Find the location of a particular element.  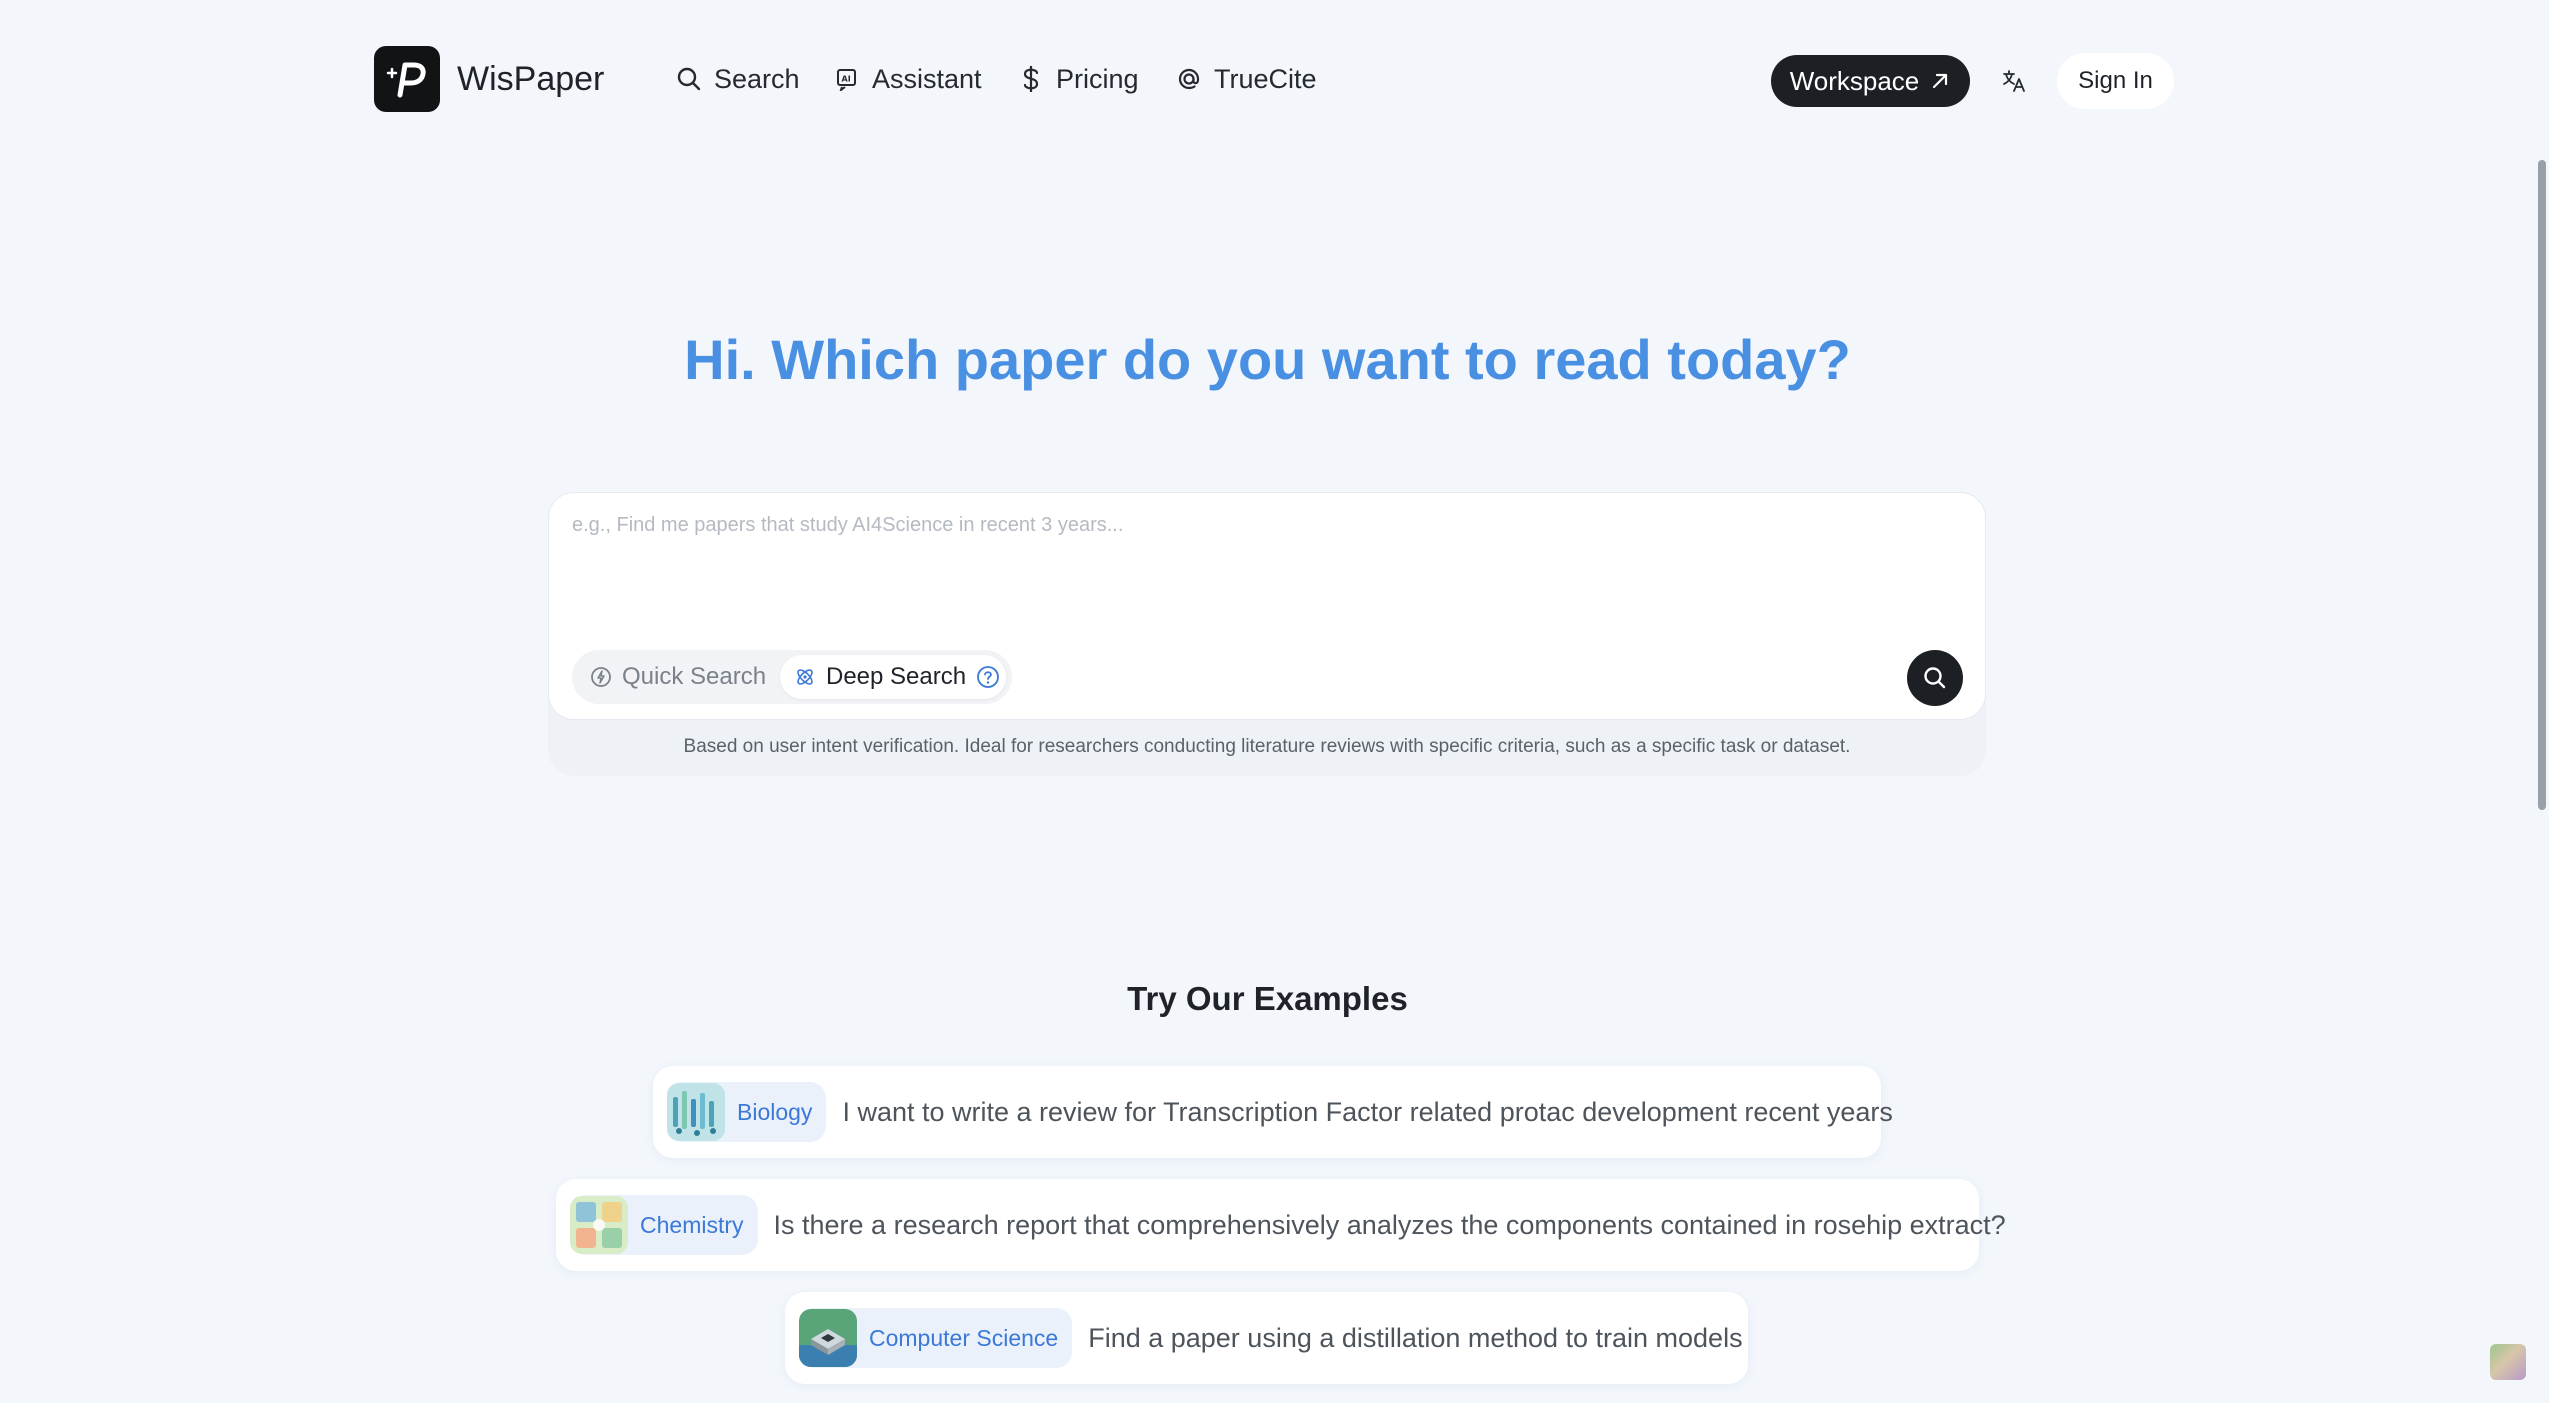

nav-search-label: Search is located at coordinates (757, 78).